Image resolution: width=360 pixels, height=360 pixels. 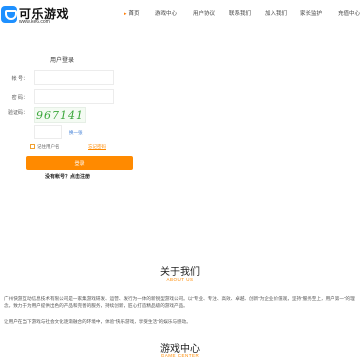 I want to click on captcha-text: 967141, so click(x=60, y=115).